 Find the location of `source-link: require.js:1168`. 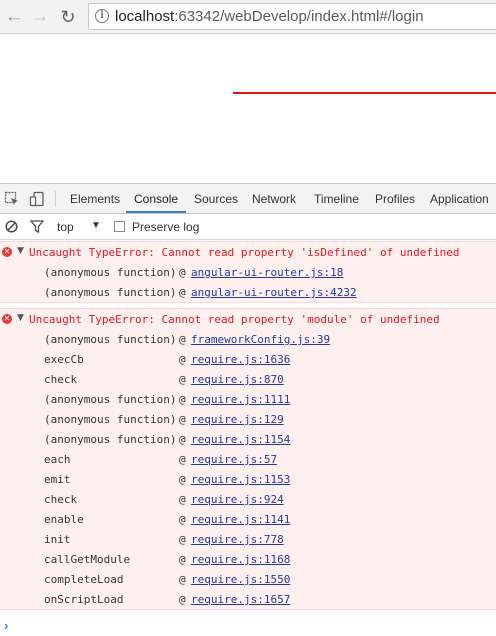

source-link: require.js:1168 is located at coordinates (240, 559).